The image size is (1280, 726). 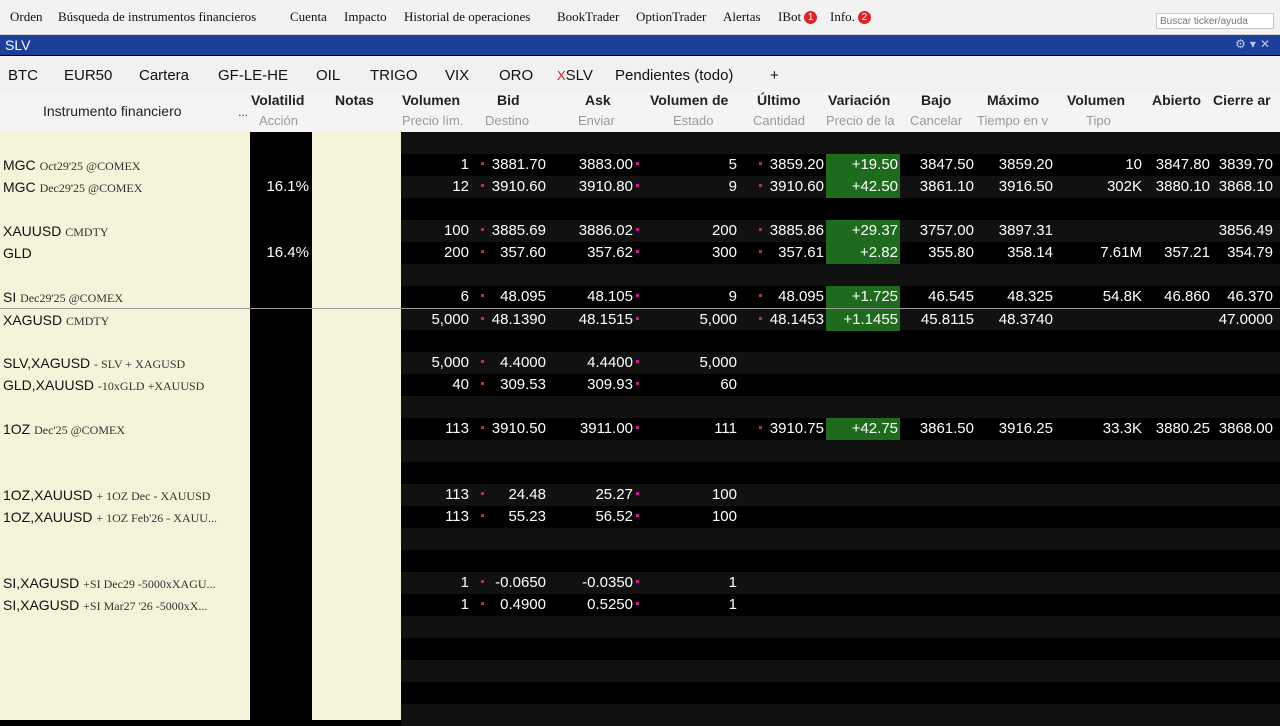 I want to click on instrument-cell: GLD,XAUUSD -10xGLD +XAUUSD, so click(x=103, y=385).